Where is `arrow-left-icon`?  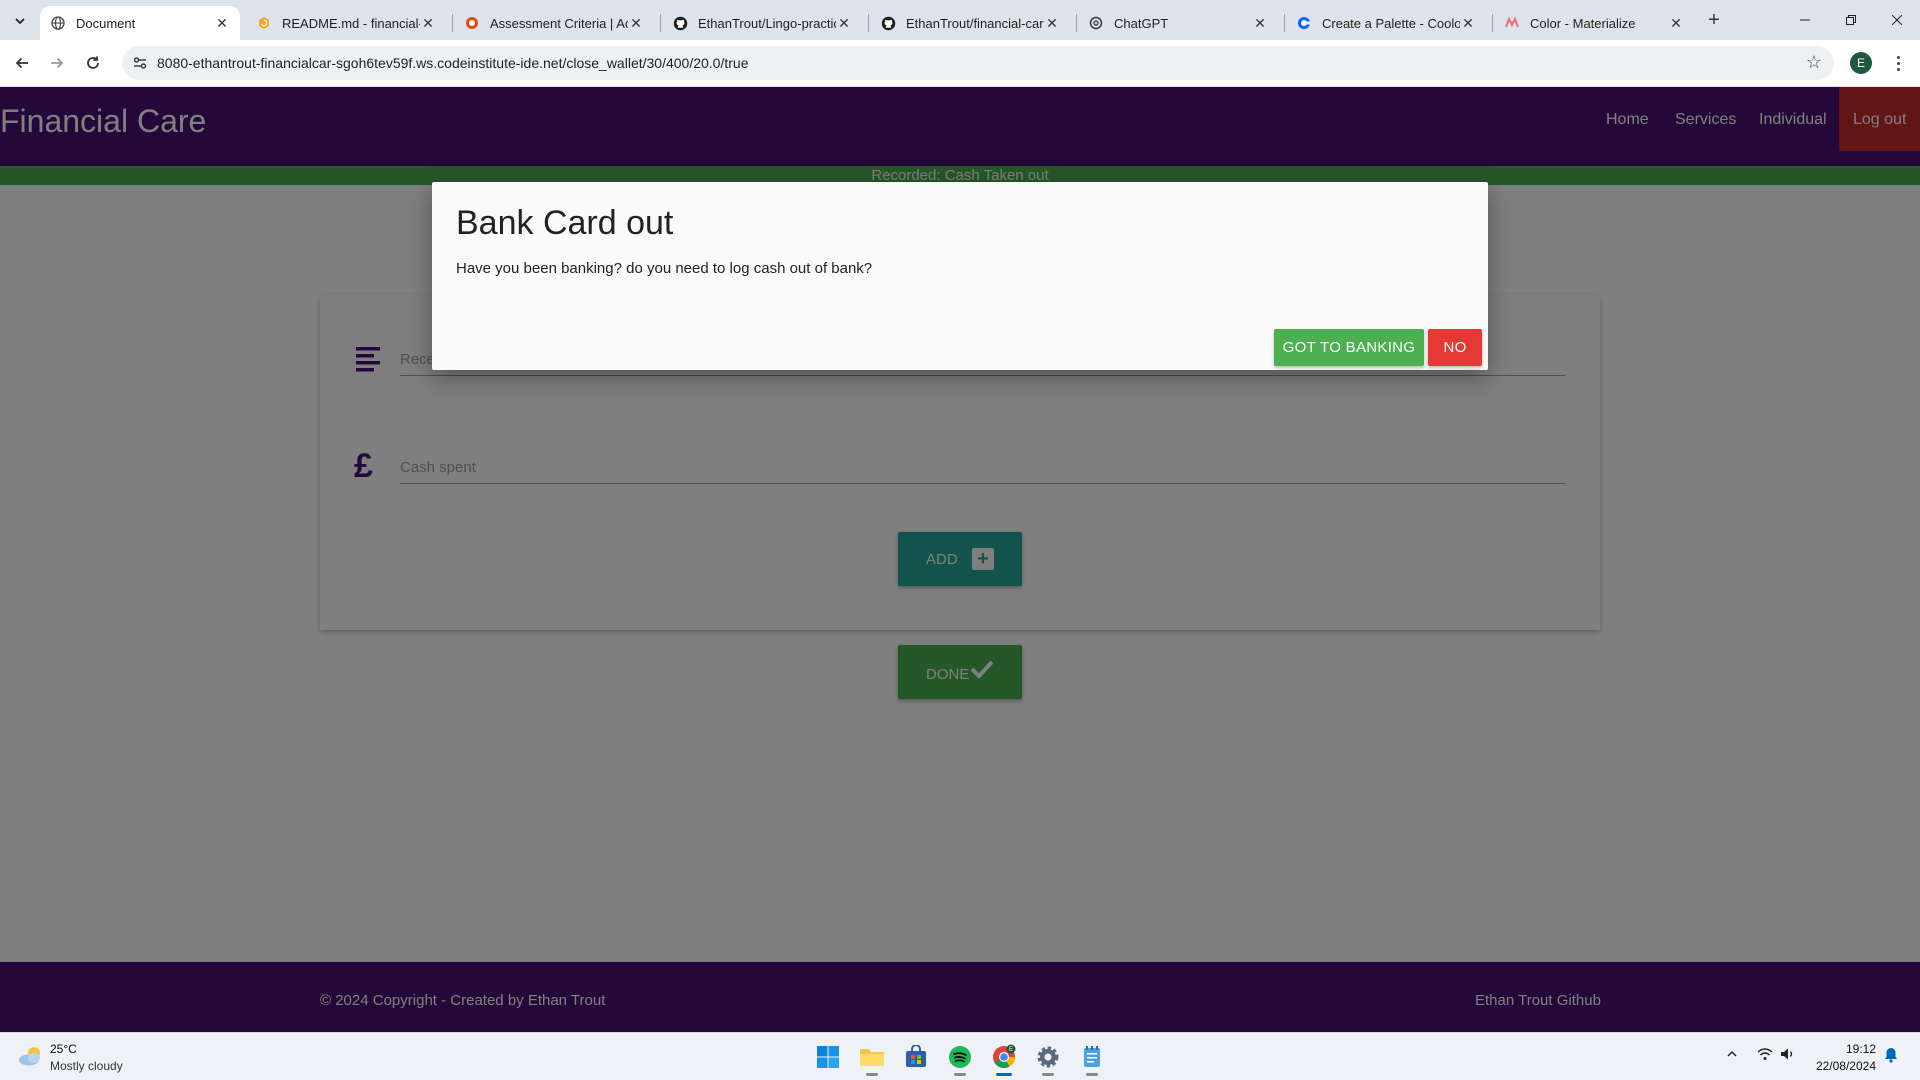 arrow-left-icon is located at coordinates (21, 63).